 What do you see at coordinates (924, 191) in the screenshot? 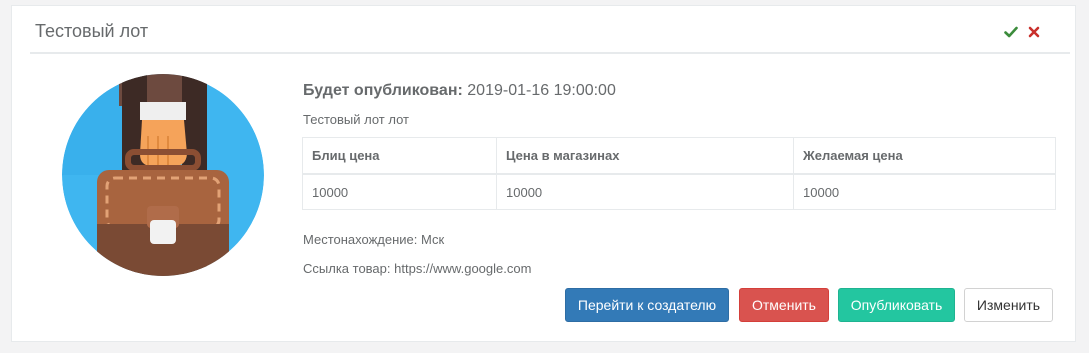
I see `cell-desired-price: 10000` at bounding box center [924, 191].